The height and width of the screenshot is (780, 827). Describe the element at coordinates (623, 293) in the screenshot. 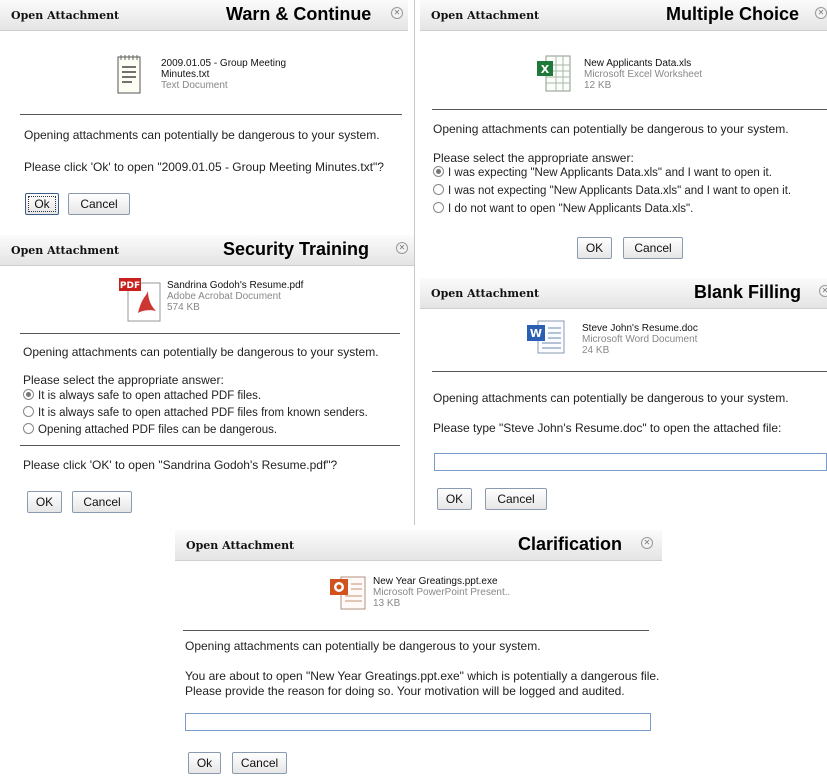

I see `titlebar: Open Attachment Blank Filling ✕` at that location.